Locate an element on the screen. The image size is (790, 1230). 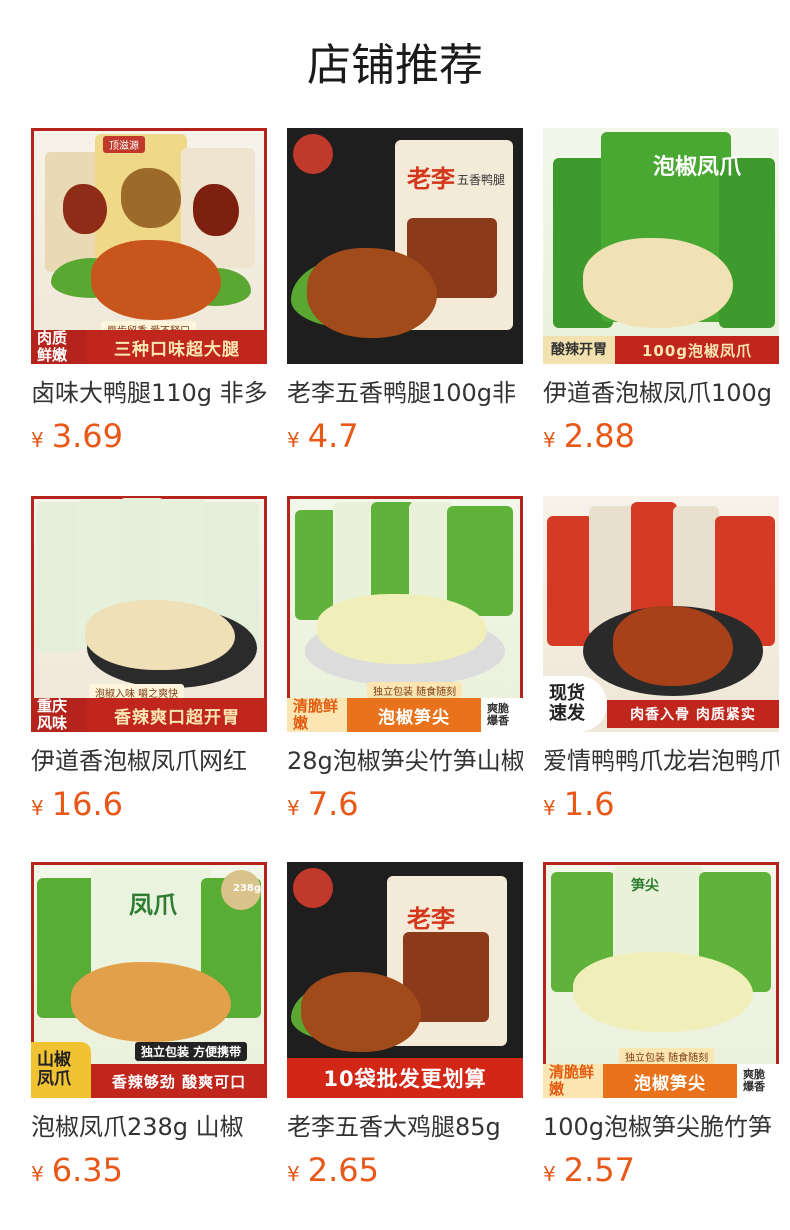
product-card: 泡椒凤爪 酸辣开胃 100g泡椒凤爪 伊道香泡椒凤爪100g ¥2.88 is located at coordinates (661, 292).